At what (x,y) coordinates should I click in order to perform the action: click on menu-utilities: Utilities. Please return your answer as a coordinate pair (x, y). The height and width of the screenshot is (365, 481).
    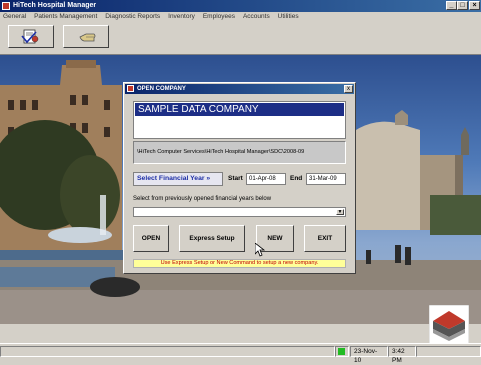
    Looking at the image, I should click on (288, 17).